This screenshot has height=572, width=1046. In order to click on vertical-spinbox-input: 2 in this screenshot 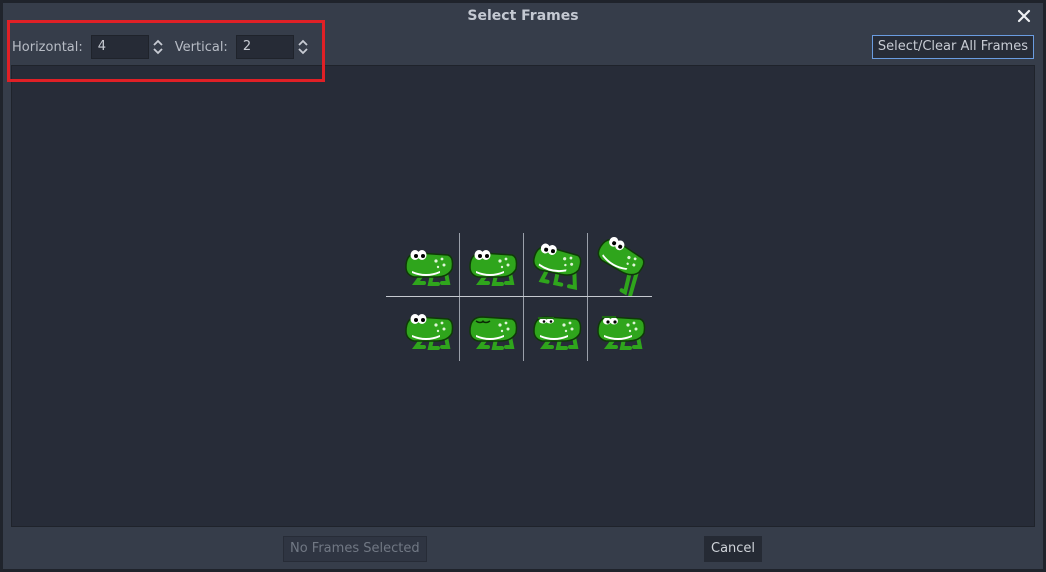, I will do `click(264, 47)`.